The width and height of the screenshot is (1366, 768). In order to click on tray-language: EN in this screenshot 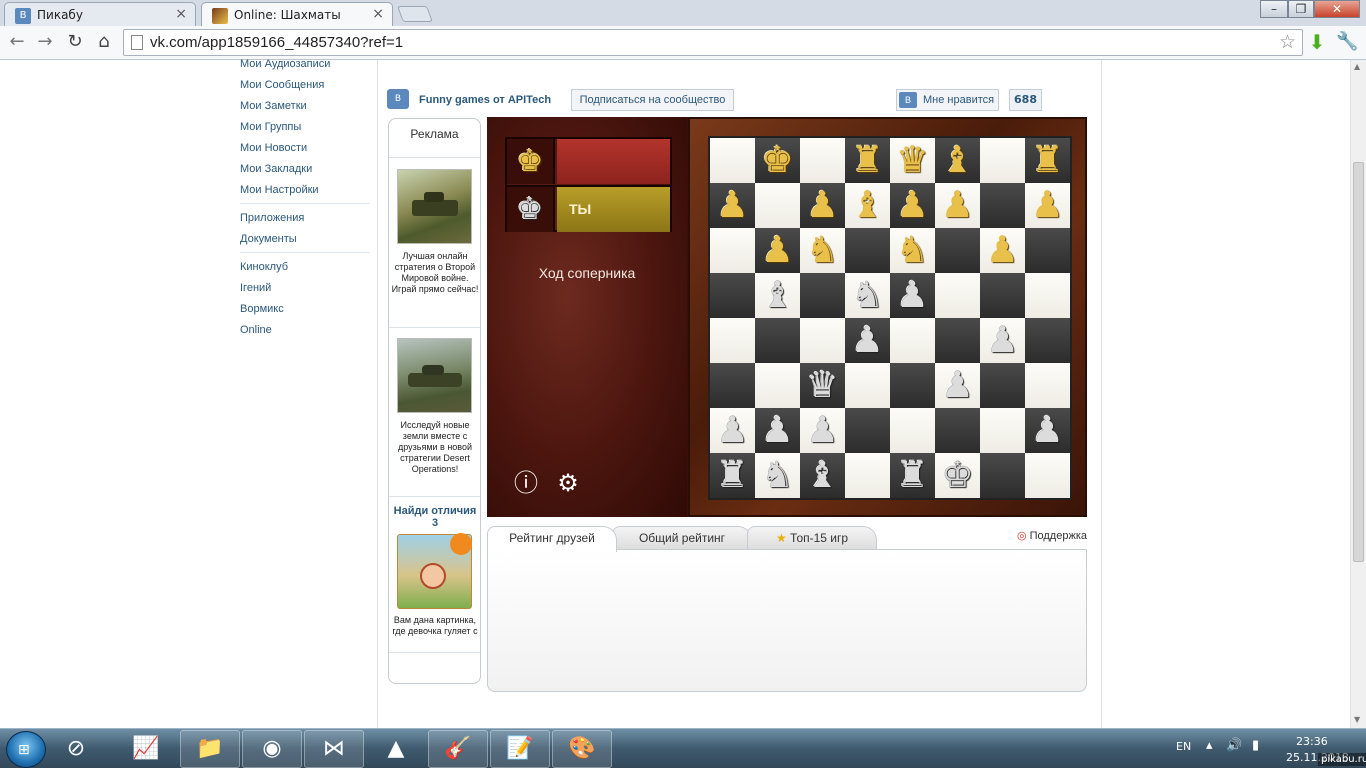, I will do `click(1183, 746)`.